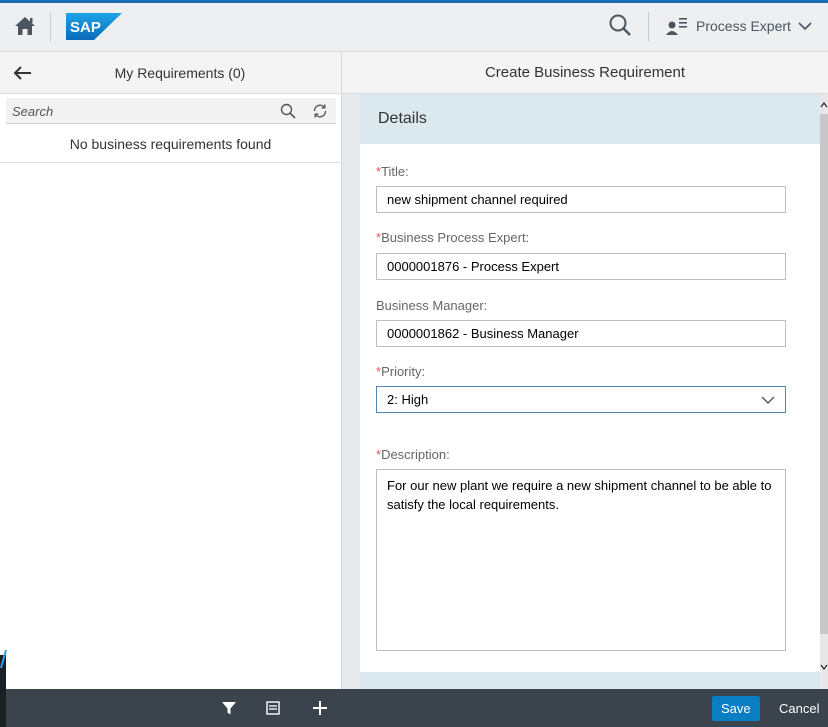  Describe the element at coordinates (392, 171) in the screenshot. I see `title-label: *Title:` at that location.